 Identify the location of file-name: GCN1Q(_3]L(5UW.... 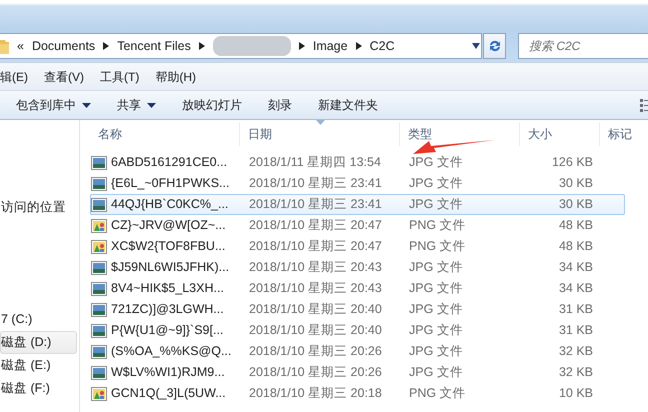
(168, 393).